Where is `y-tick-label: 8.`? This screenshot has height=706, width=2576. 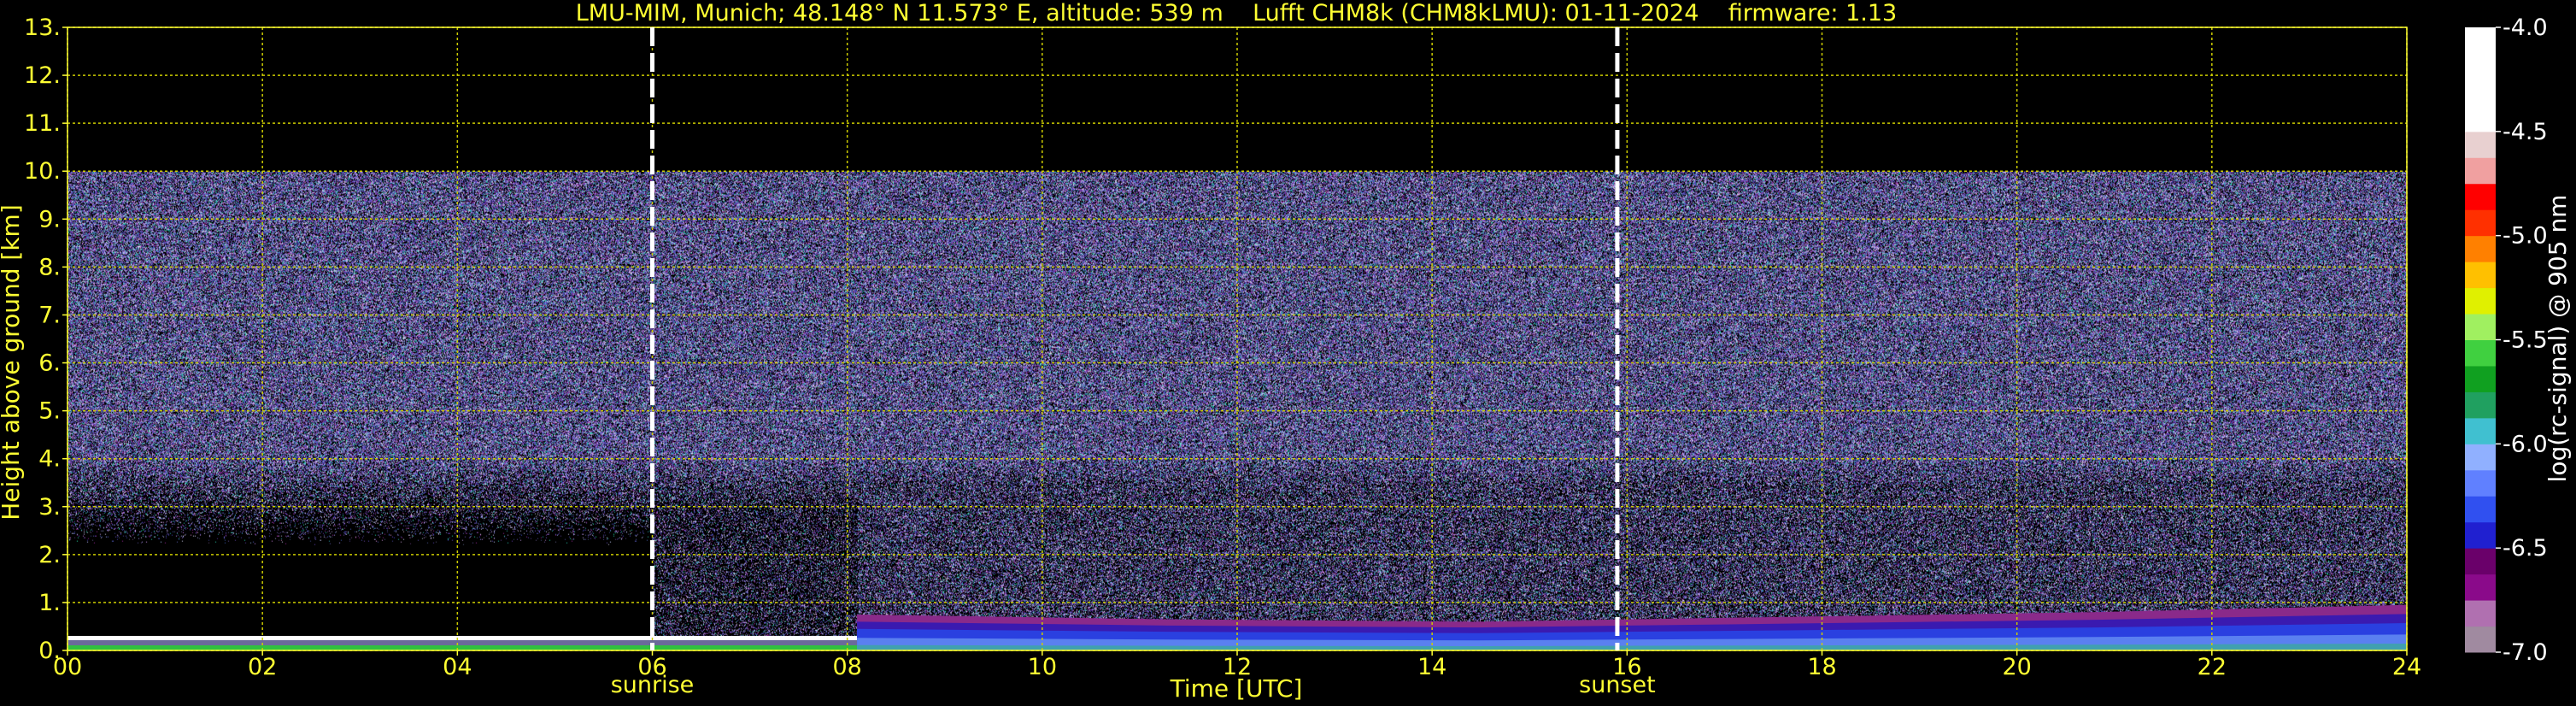
y-tick-label: 8. is located at coordinates (49, 267).